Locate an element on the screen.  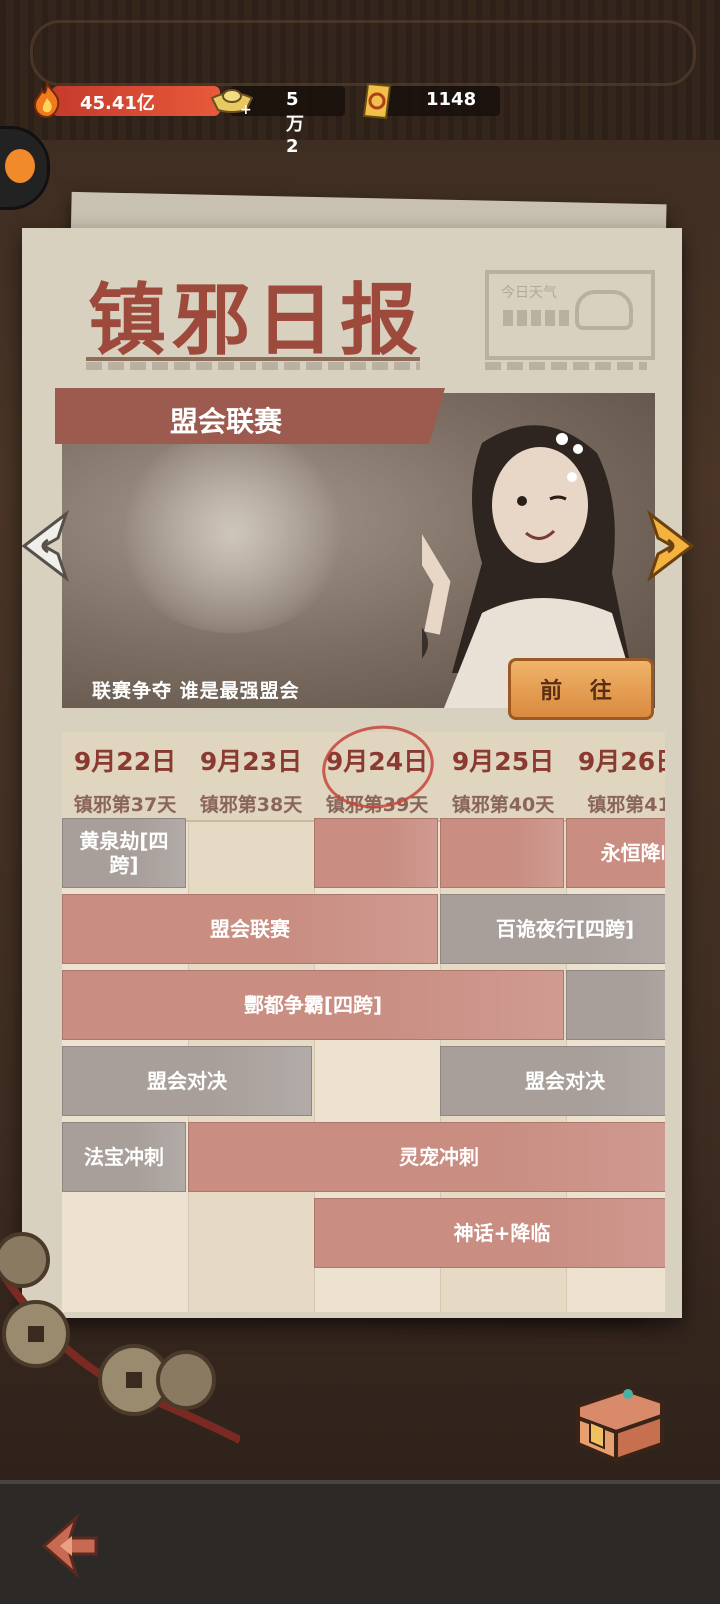
calendar-day-count: 镇邪第37天 is located at coordinates (125, 805).